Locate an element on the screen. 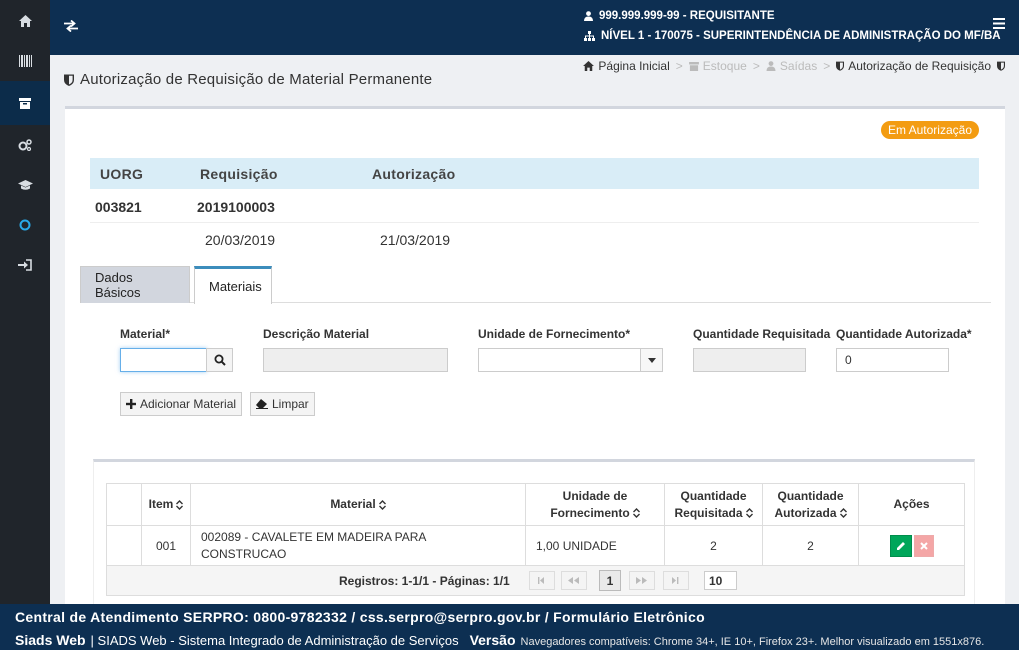  prev-page-button is located at coordinates (574, 580).